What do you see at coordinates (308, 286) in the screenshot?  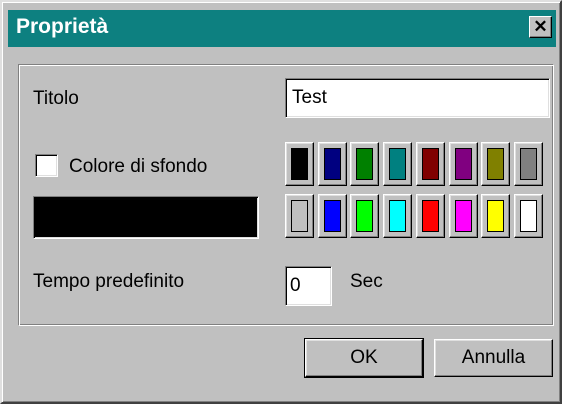 I see `default-time-input: 0` at bounding box center [308, 286].